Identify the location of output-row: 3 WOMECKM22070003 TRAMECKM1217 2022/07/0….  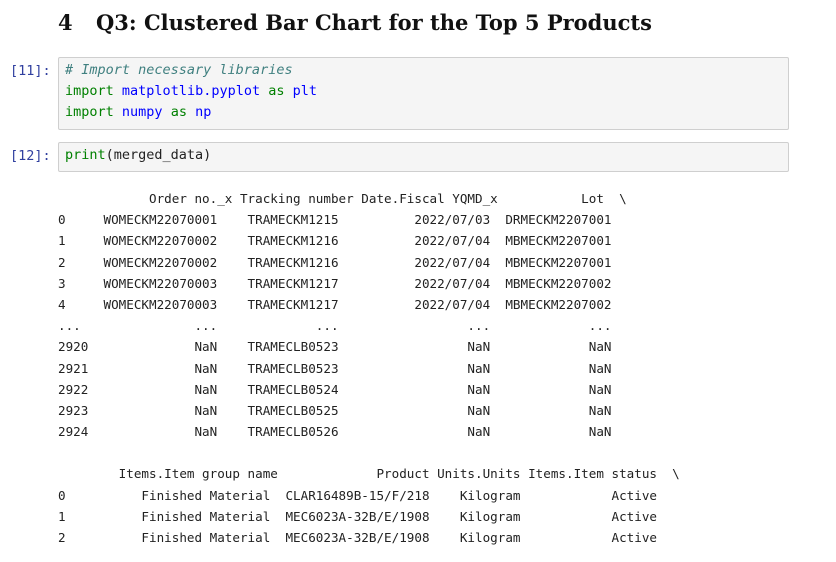
(335, 283).